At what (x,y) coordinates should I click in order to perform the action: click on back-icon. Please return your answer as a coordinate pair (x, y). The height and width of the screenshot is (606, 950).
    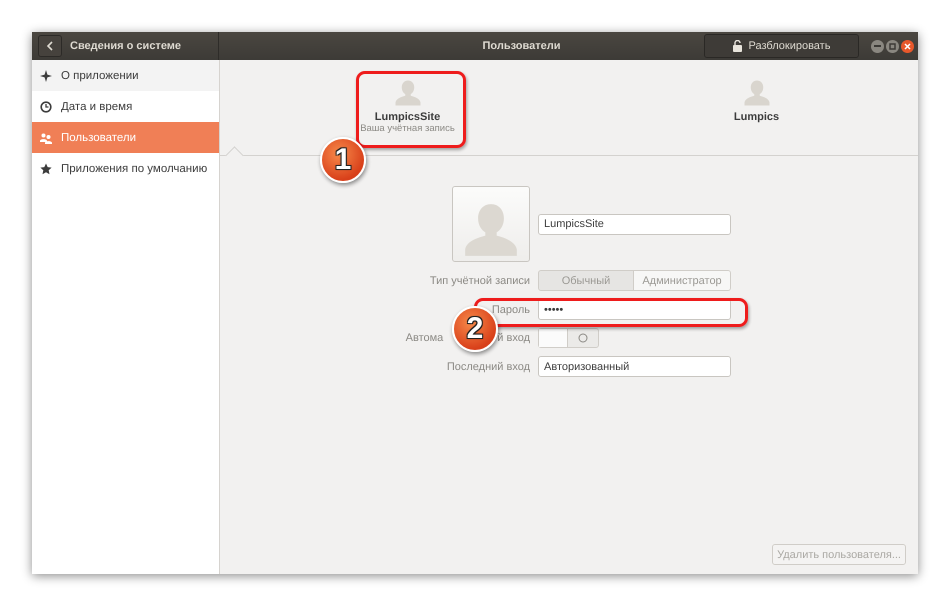
    Looking at the image, I should click on (50, 46).